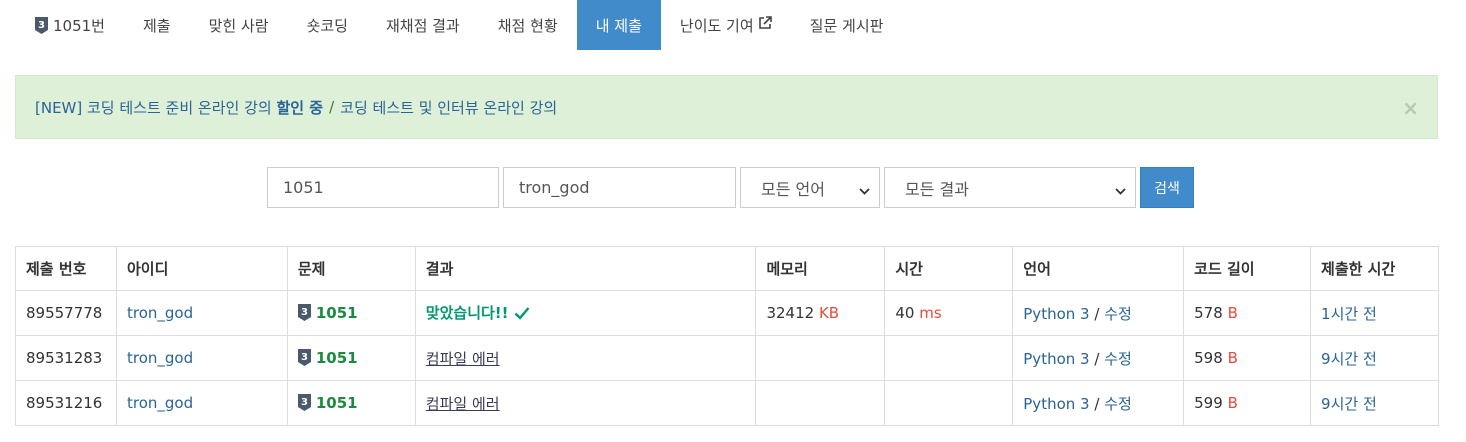 This screenshot has width=1466, height=442. Describe the element at coordinates (300, 107) in the screenshot. I see `promo-bold: 할인 중` at that location.